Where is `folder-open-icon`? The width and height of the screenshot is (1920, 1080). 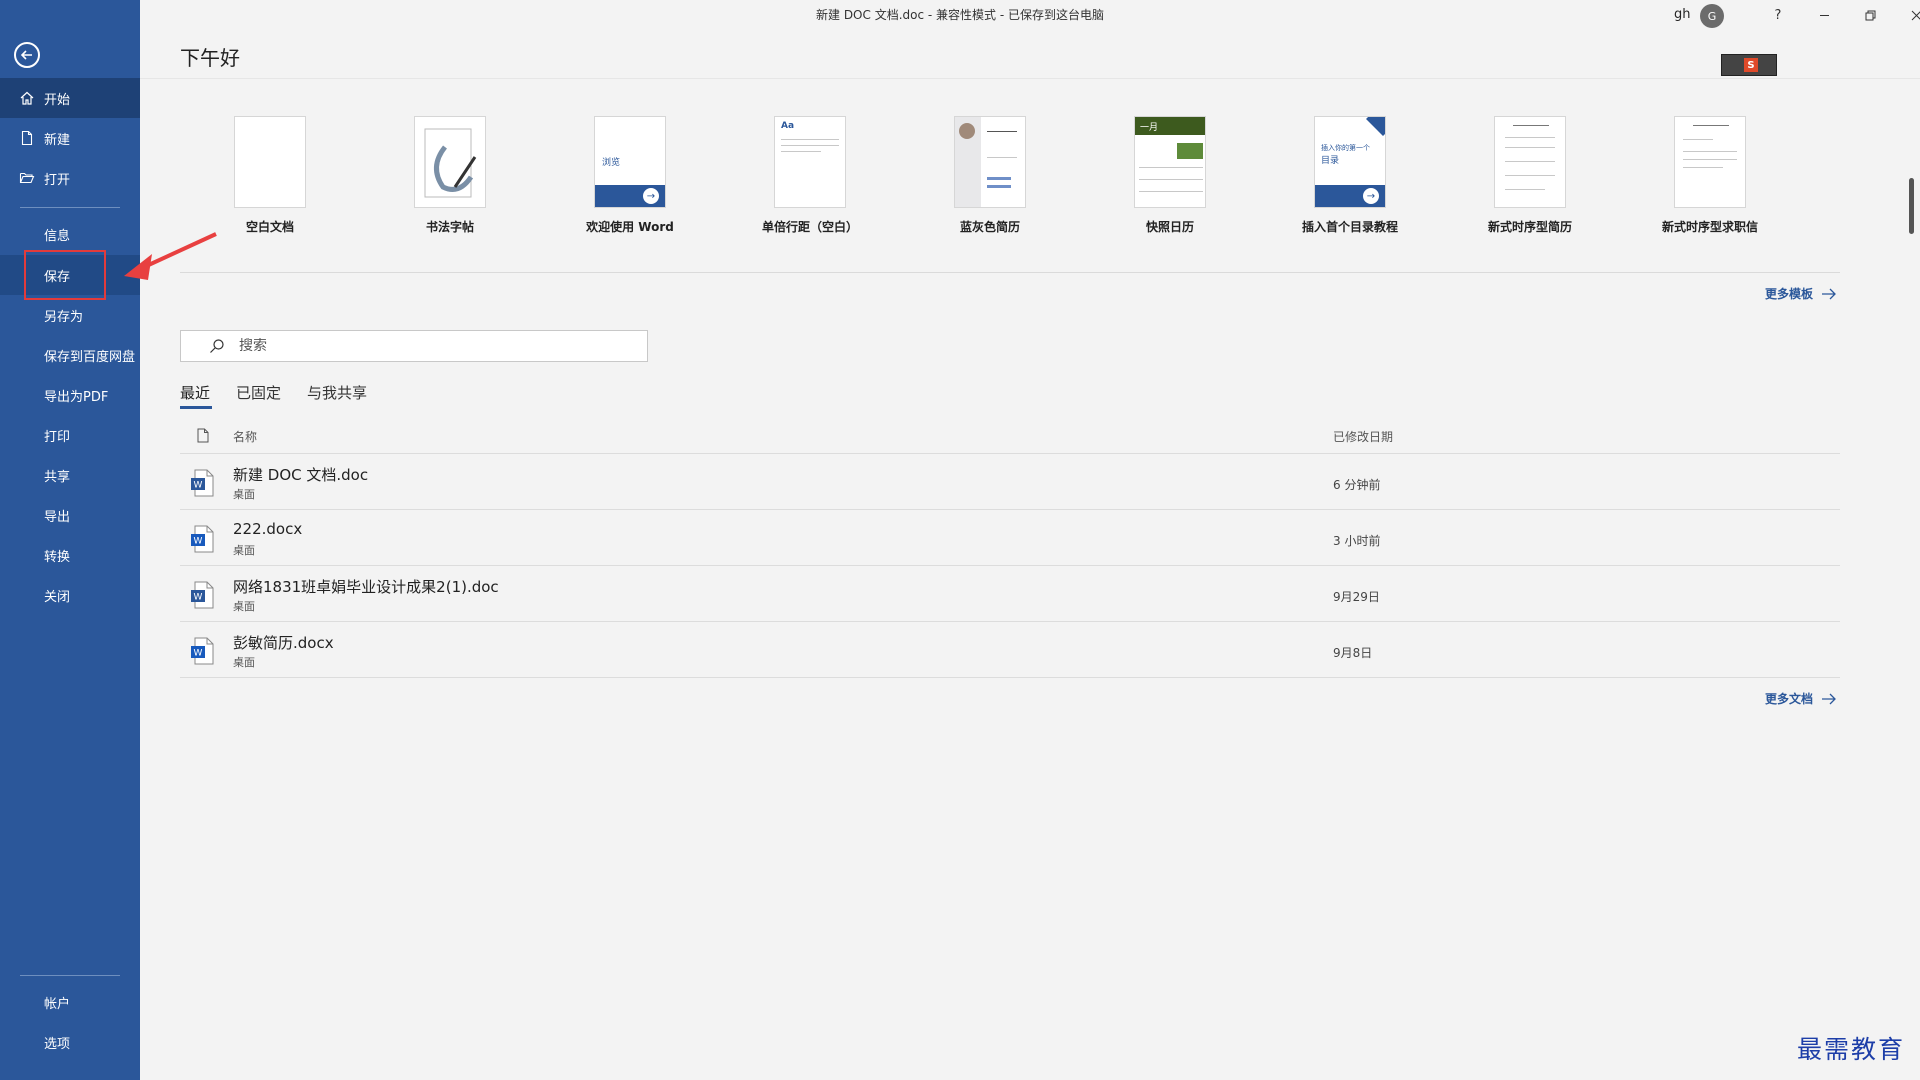
folder-open-icon is located at coordinates (27, 178).